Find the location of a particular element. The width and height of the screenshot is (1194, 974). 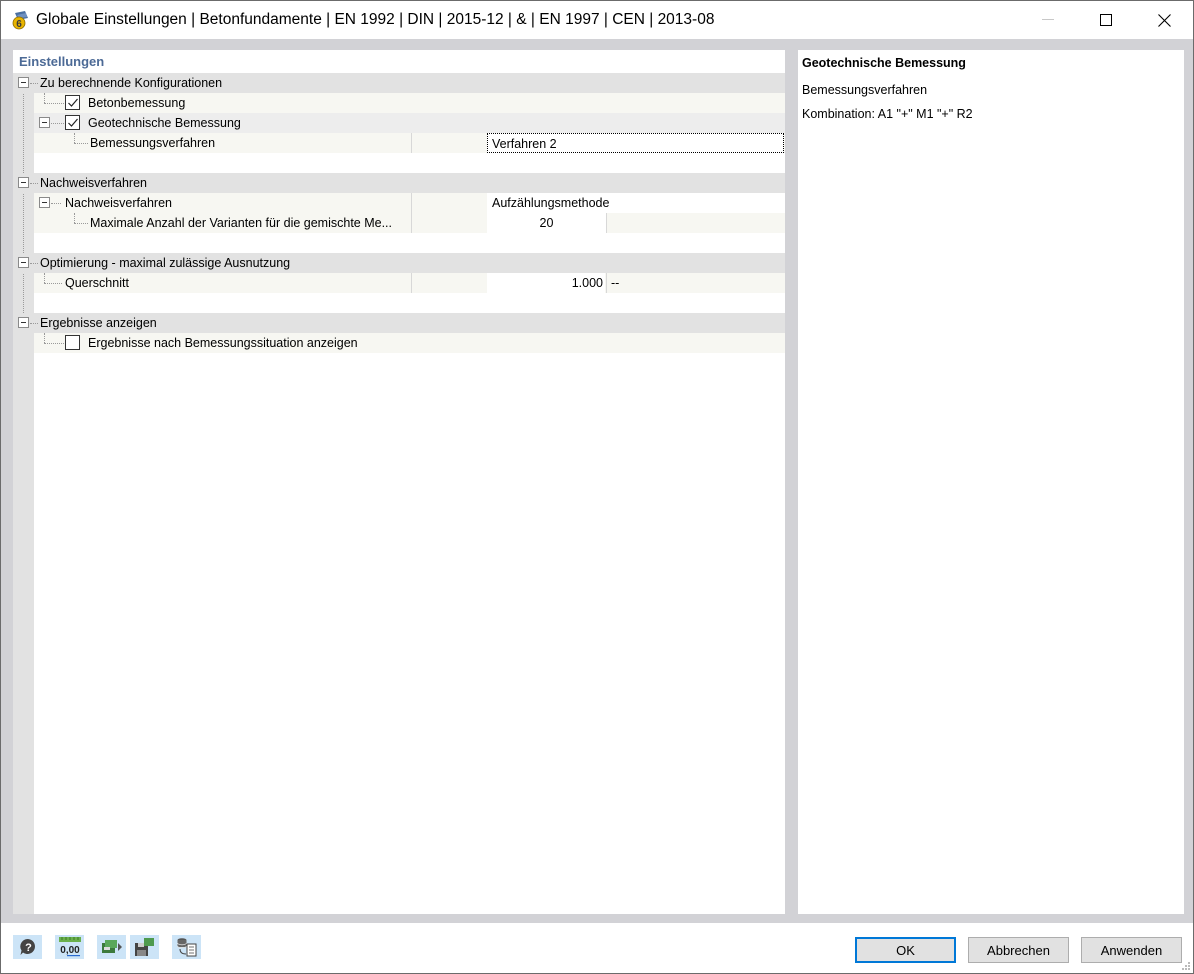

info-title: Geotechnische Bemessung is located at coordinates (884, 63).